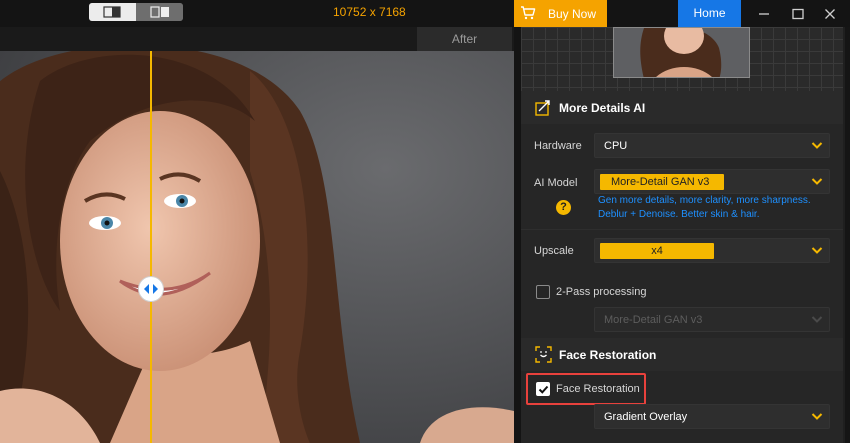  Describe the element at coordinates (608, 355) in the screenshot. I see `face-restoration-title: Face Restoration` at that location.